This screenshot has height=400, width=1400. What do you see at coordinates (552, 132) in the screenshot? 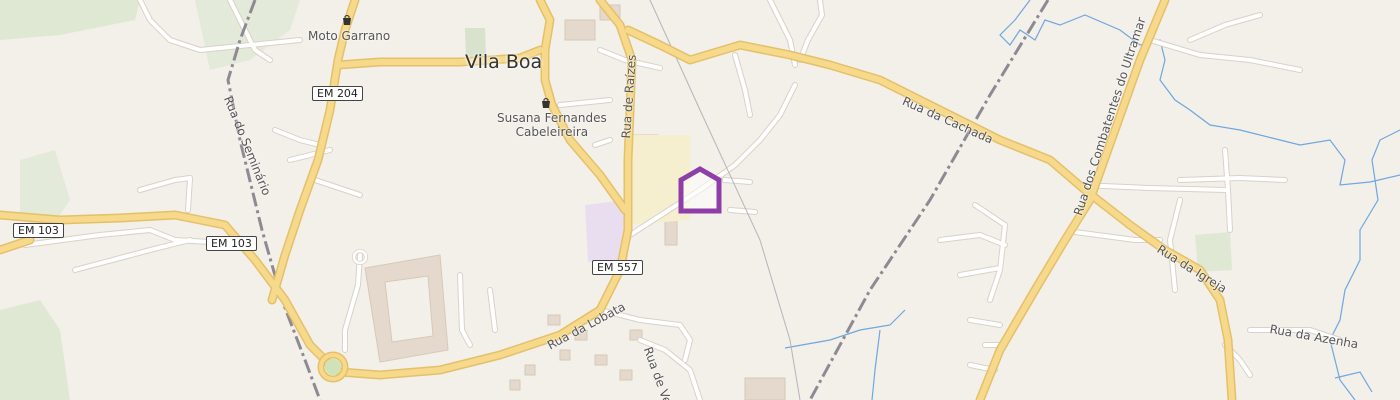
I see `poi-label-susana-line2: Cabeleireira` at bounding box center [552, 132].